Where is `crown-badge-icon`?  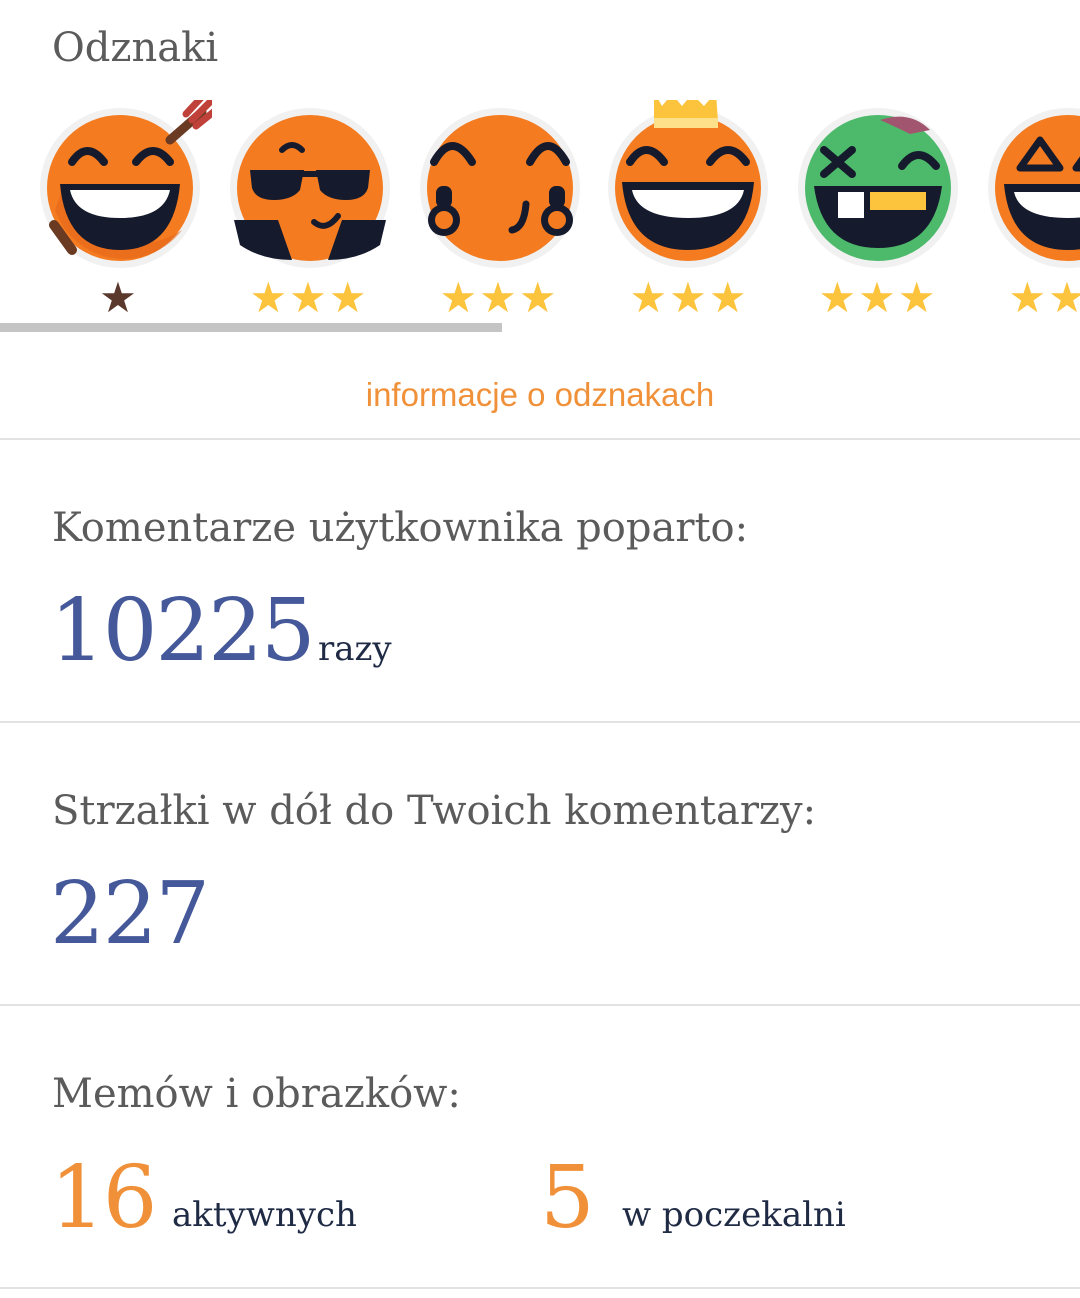 crown-badge-icon is located at coordinates (688, 184).